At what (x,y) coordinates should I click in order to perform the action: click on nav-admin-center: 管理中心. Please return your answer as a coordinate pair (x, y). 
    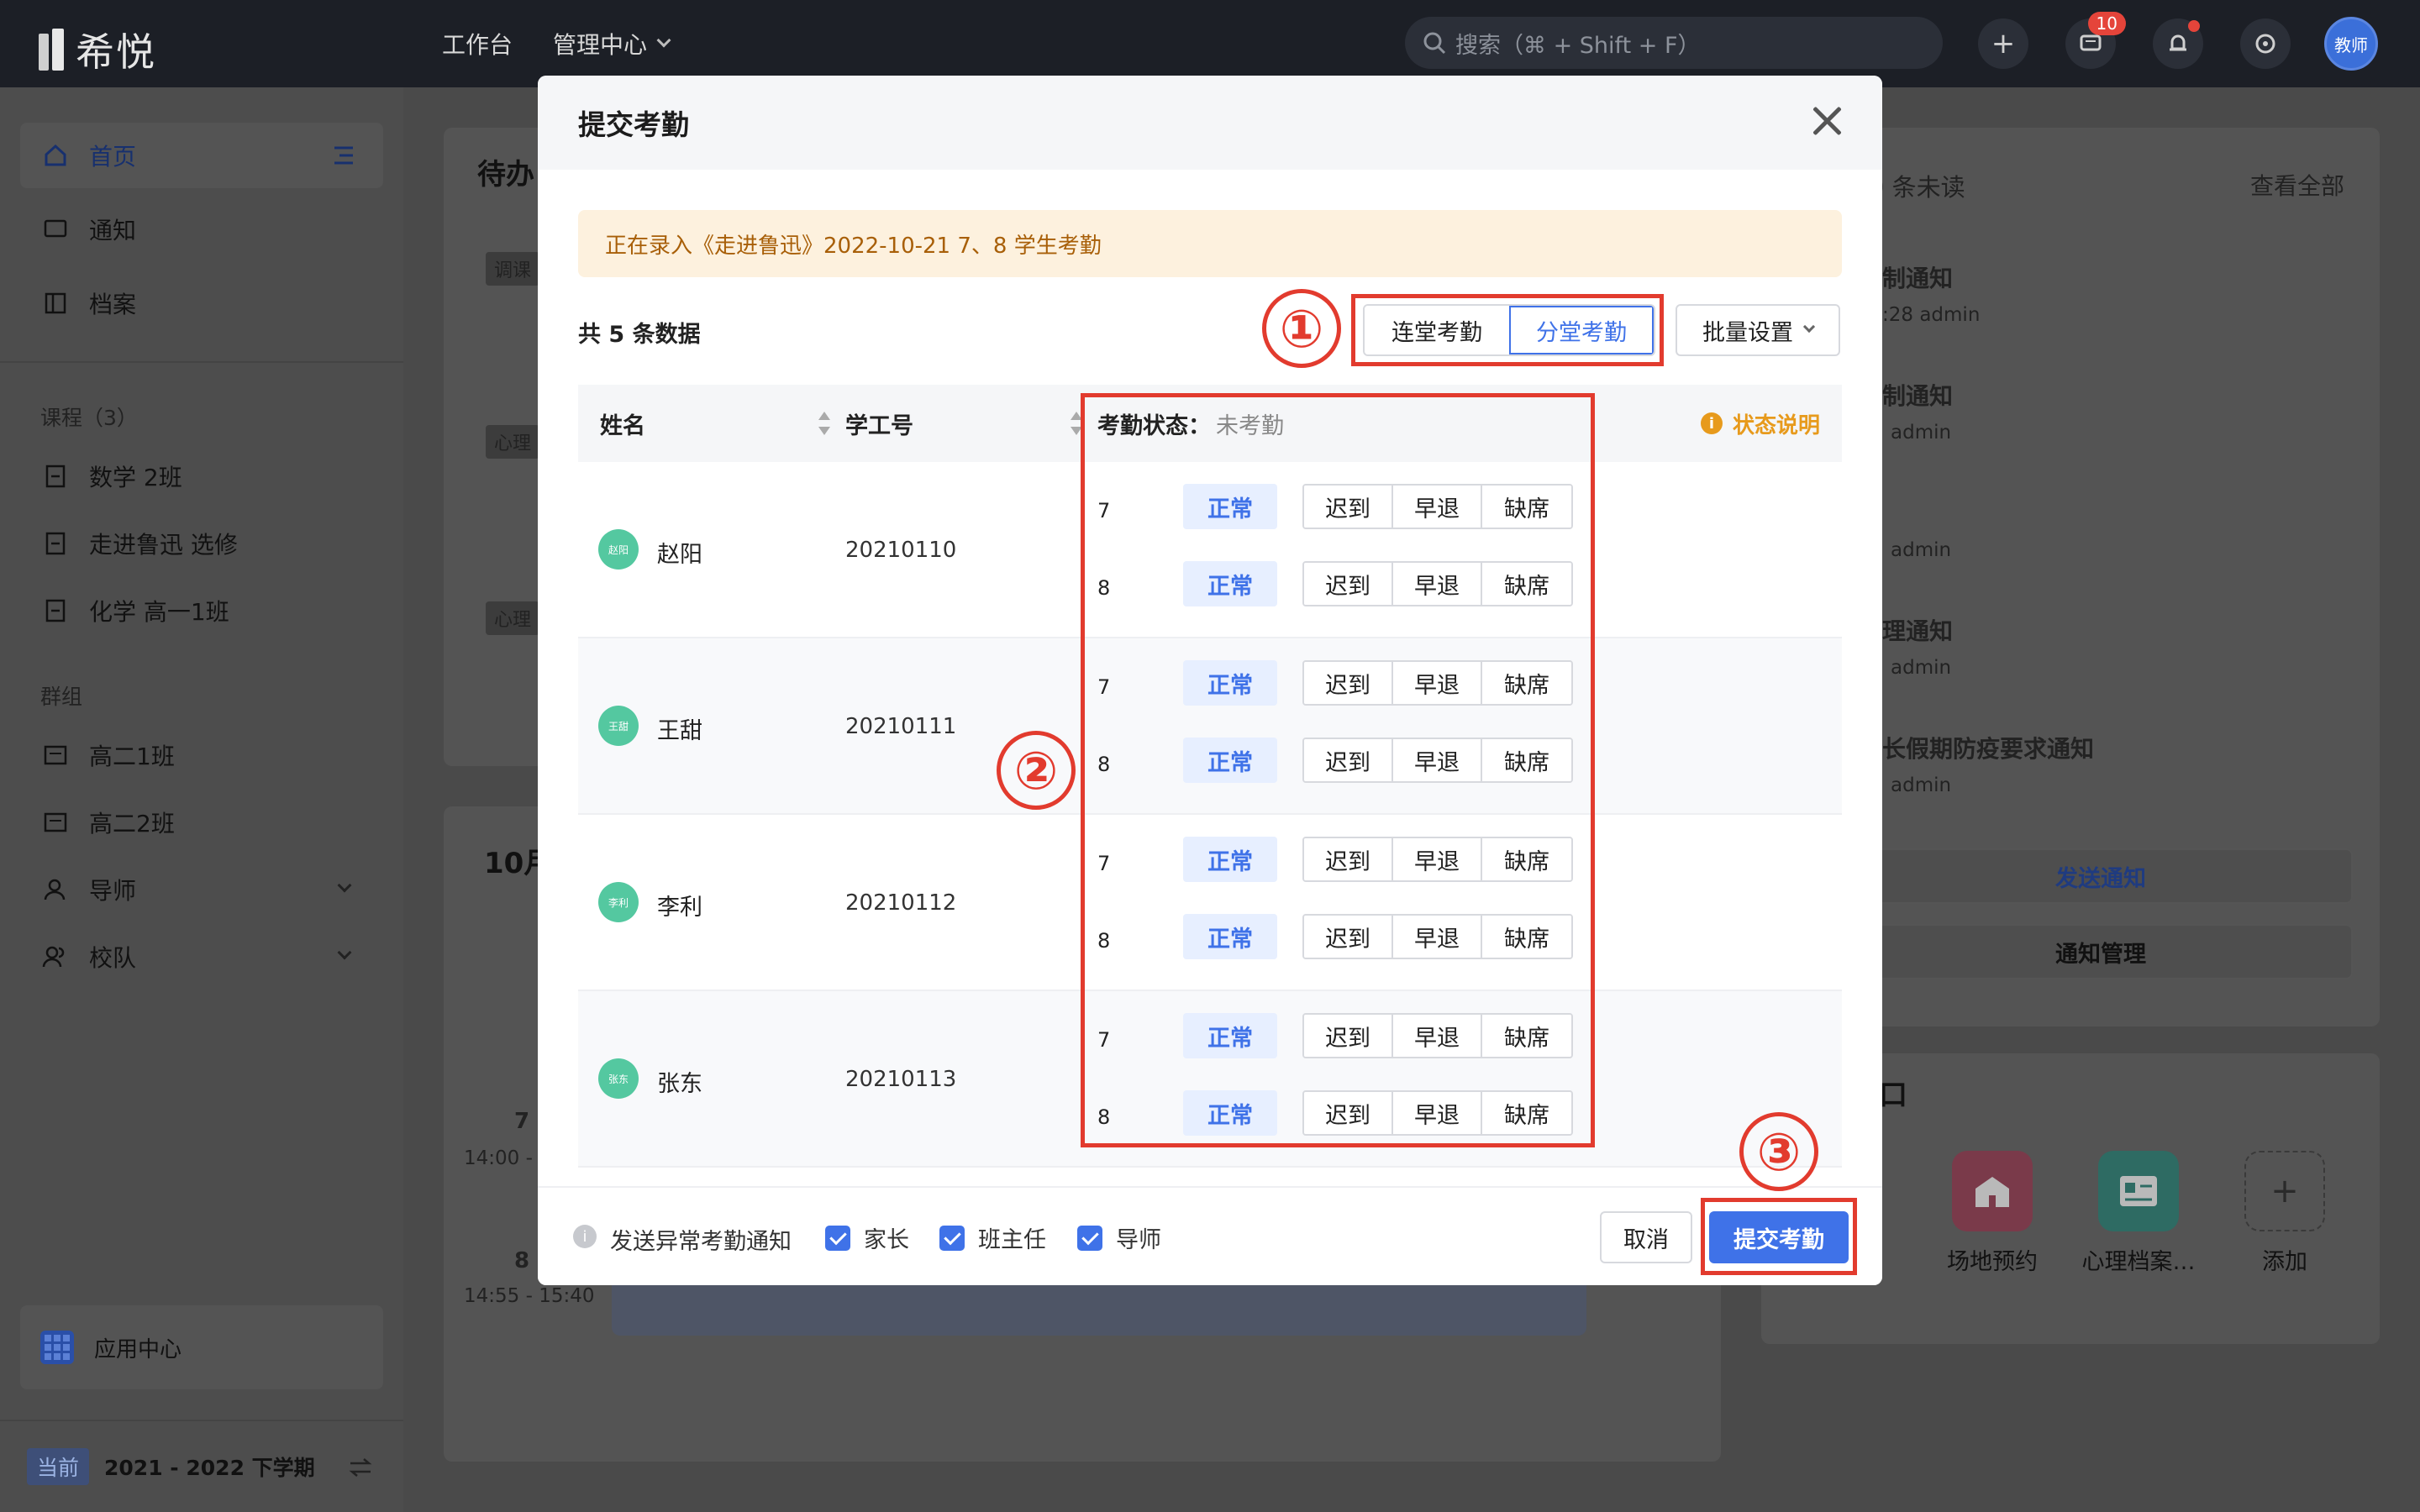
    Looking at the image, I should click on (612, 43).